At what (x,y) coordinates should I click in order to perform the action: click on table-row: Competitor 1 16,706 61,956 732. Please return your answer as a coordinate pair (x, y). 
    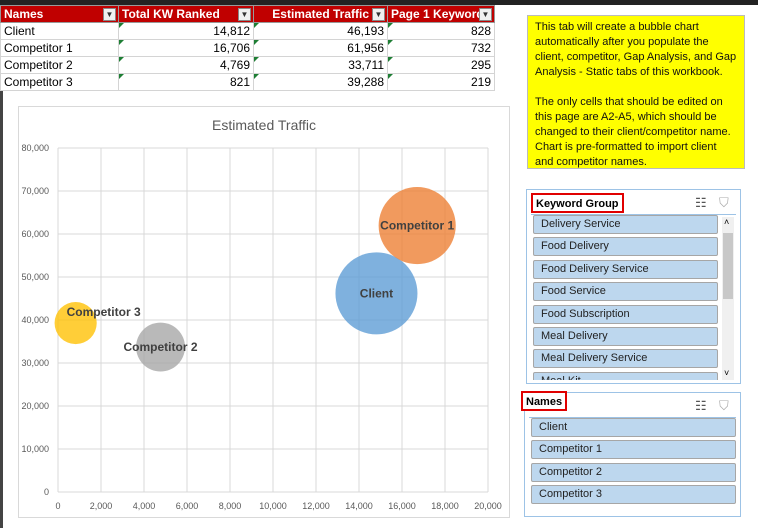
    Looking at the image, I should click on (247, 48).